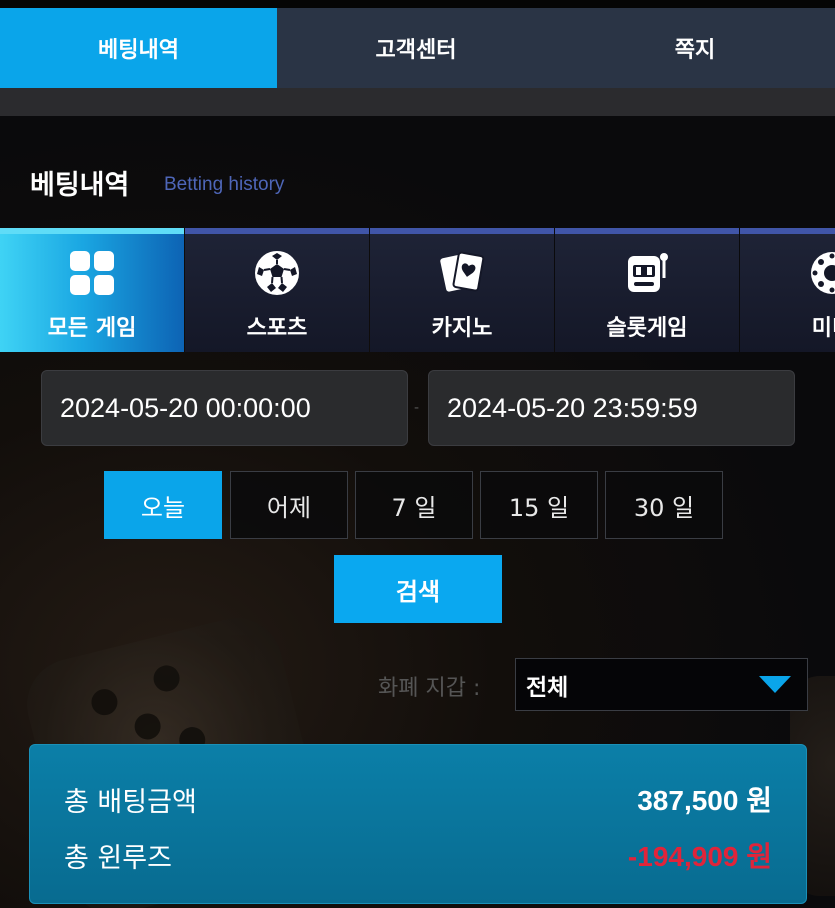 Image resolution: width=835 pixels, height=908 pixels. Describe the element at coordinates (224, 408) in the screenshot. I see `start-date-input: 2024-05-20 00:00:00` at that location.